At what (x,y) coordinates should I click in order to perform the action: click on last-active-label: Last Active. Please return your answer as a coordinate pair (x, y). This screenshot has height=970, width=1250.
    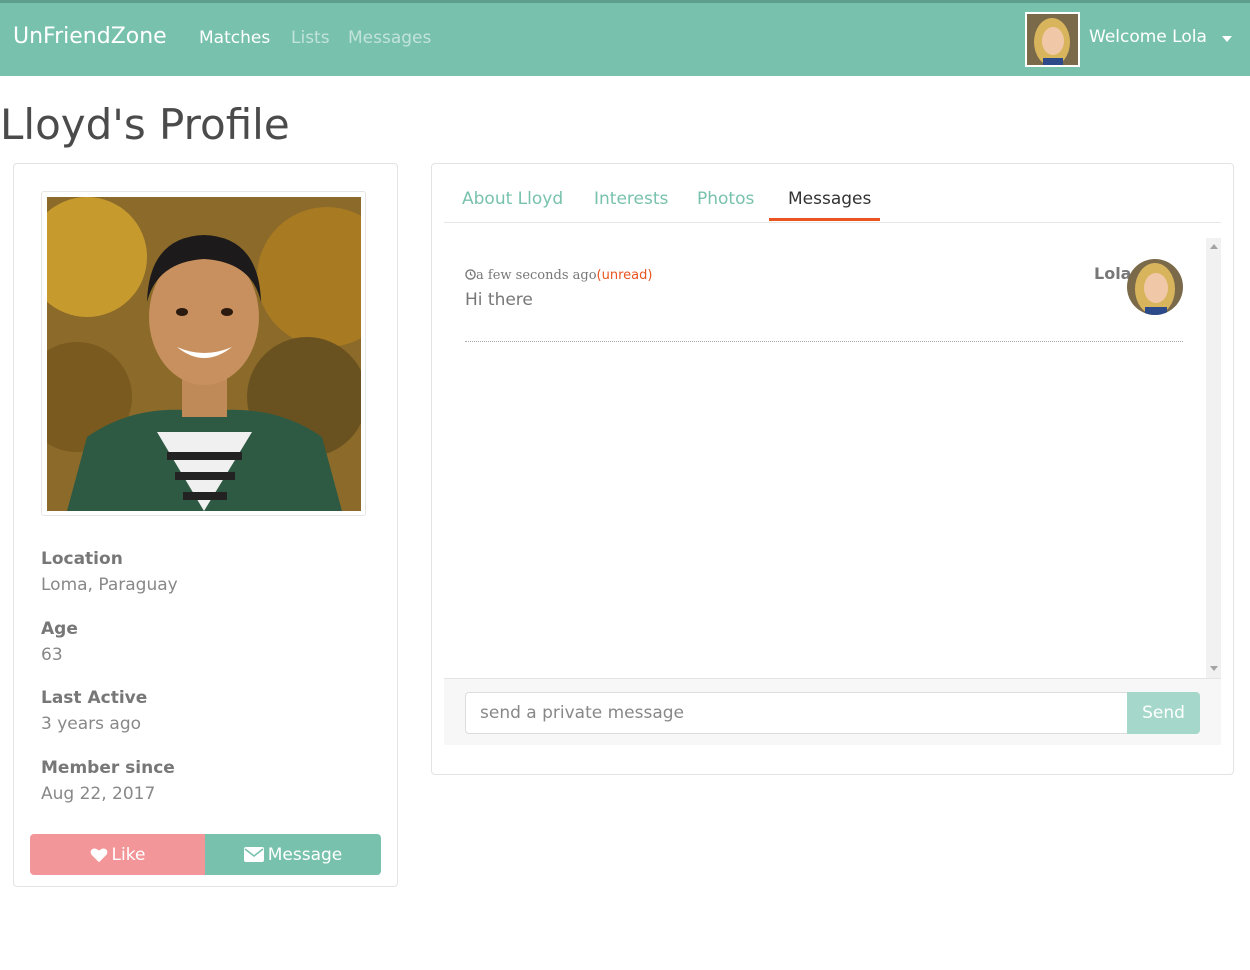
    Looking at the image, I should click on (94, 698).